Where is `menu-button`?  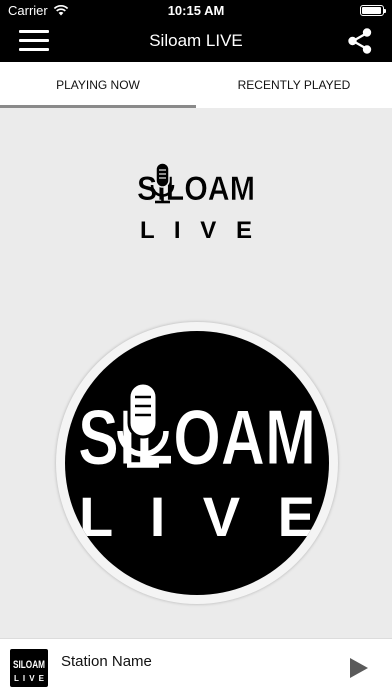 menu-button is located at coordinates (34, 41).